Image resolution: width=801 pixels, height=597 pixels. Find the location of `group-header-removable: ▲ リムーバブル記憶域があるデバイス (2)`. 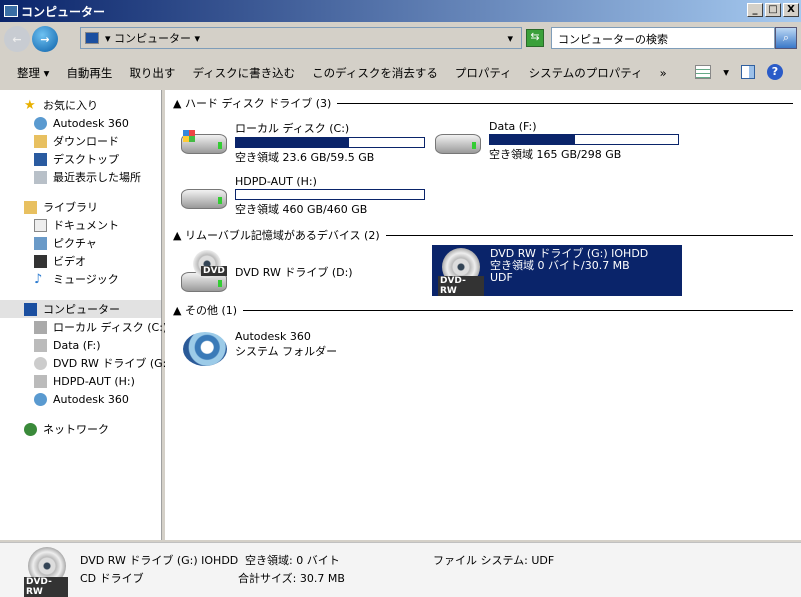

group-header-removable: ▲ リムーバブル記憶域があるデバイス (2) is located at coordinates (483, 235).